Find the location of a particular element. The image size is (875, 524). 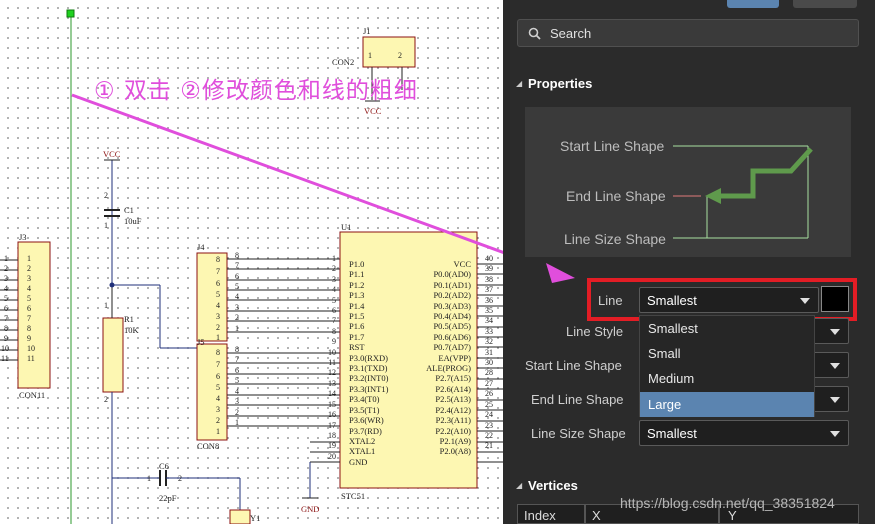

j4-pin: 6 is located at coordinates (218, 283).